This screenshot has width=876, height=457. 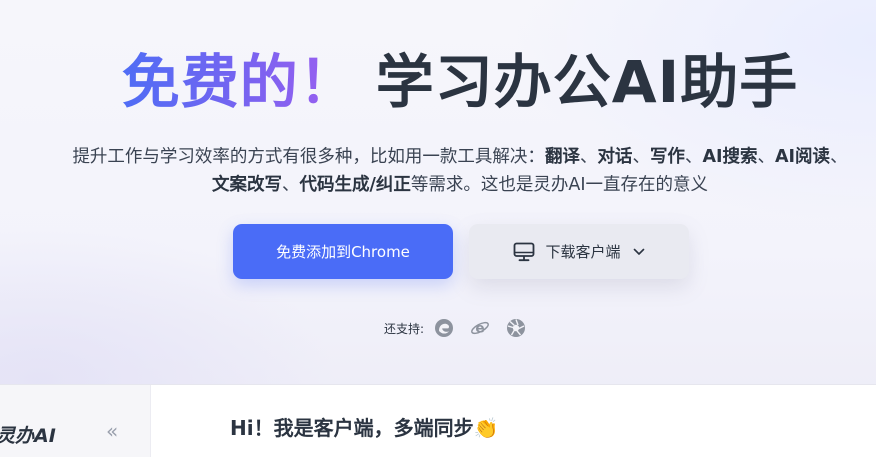 I want to click on greeting-message: Hi！我是客户端，多端同步, so click(x=352, y=428).